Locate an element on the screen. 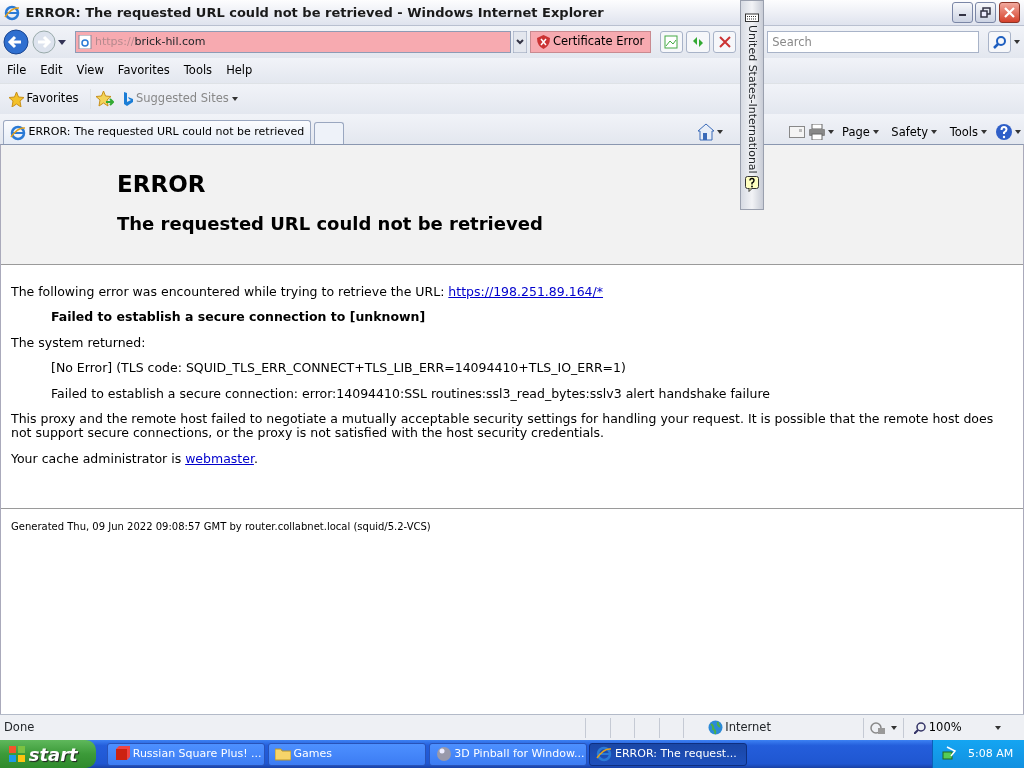 This screenshot has height=768, width=1024. status-text: Done is located at coordinates (20, 727).